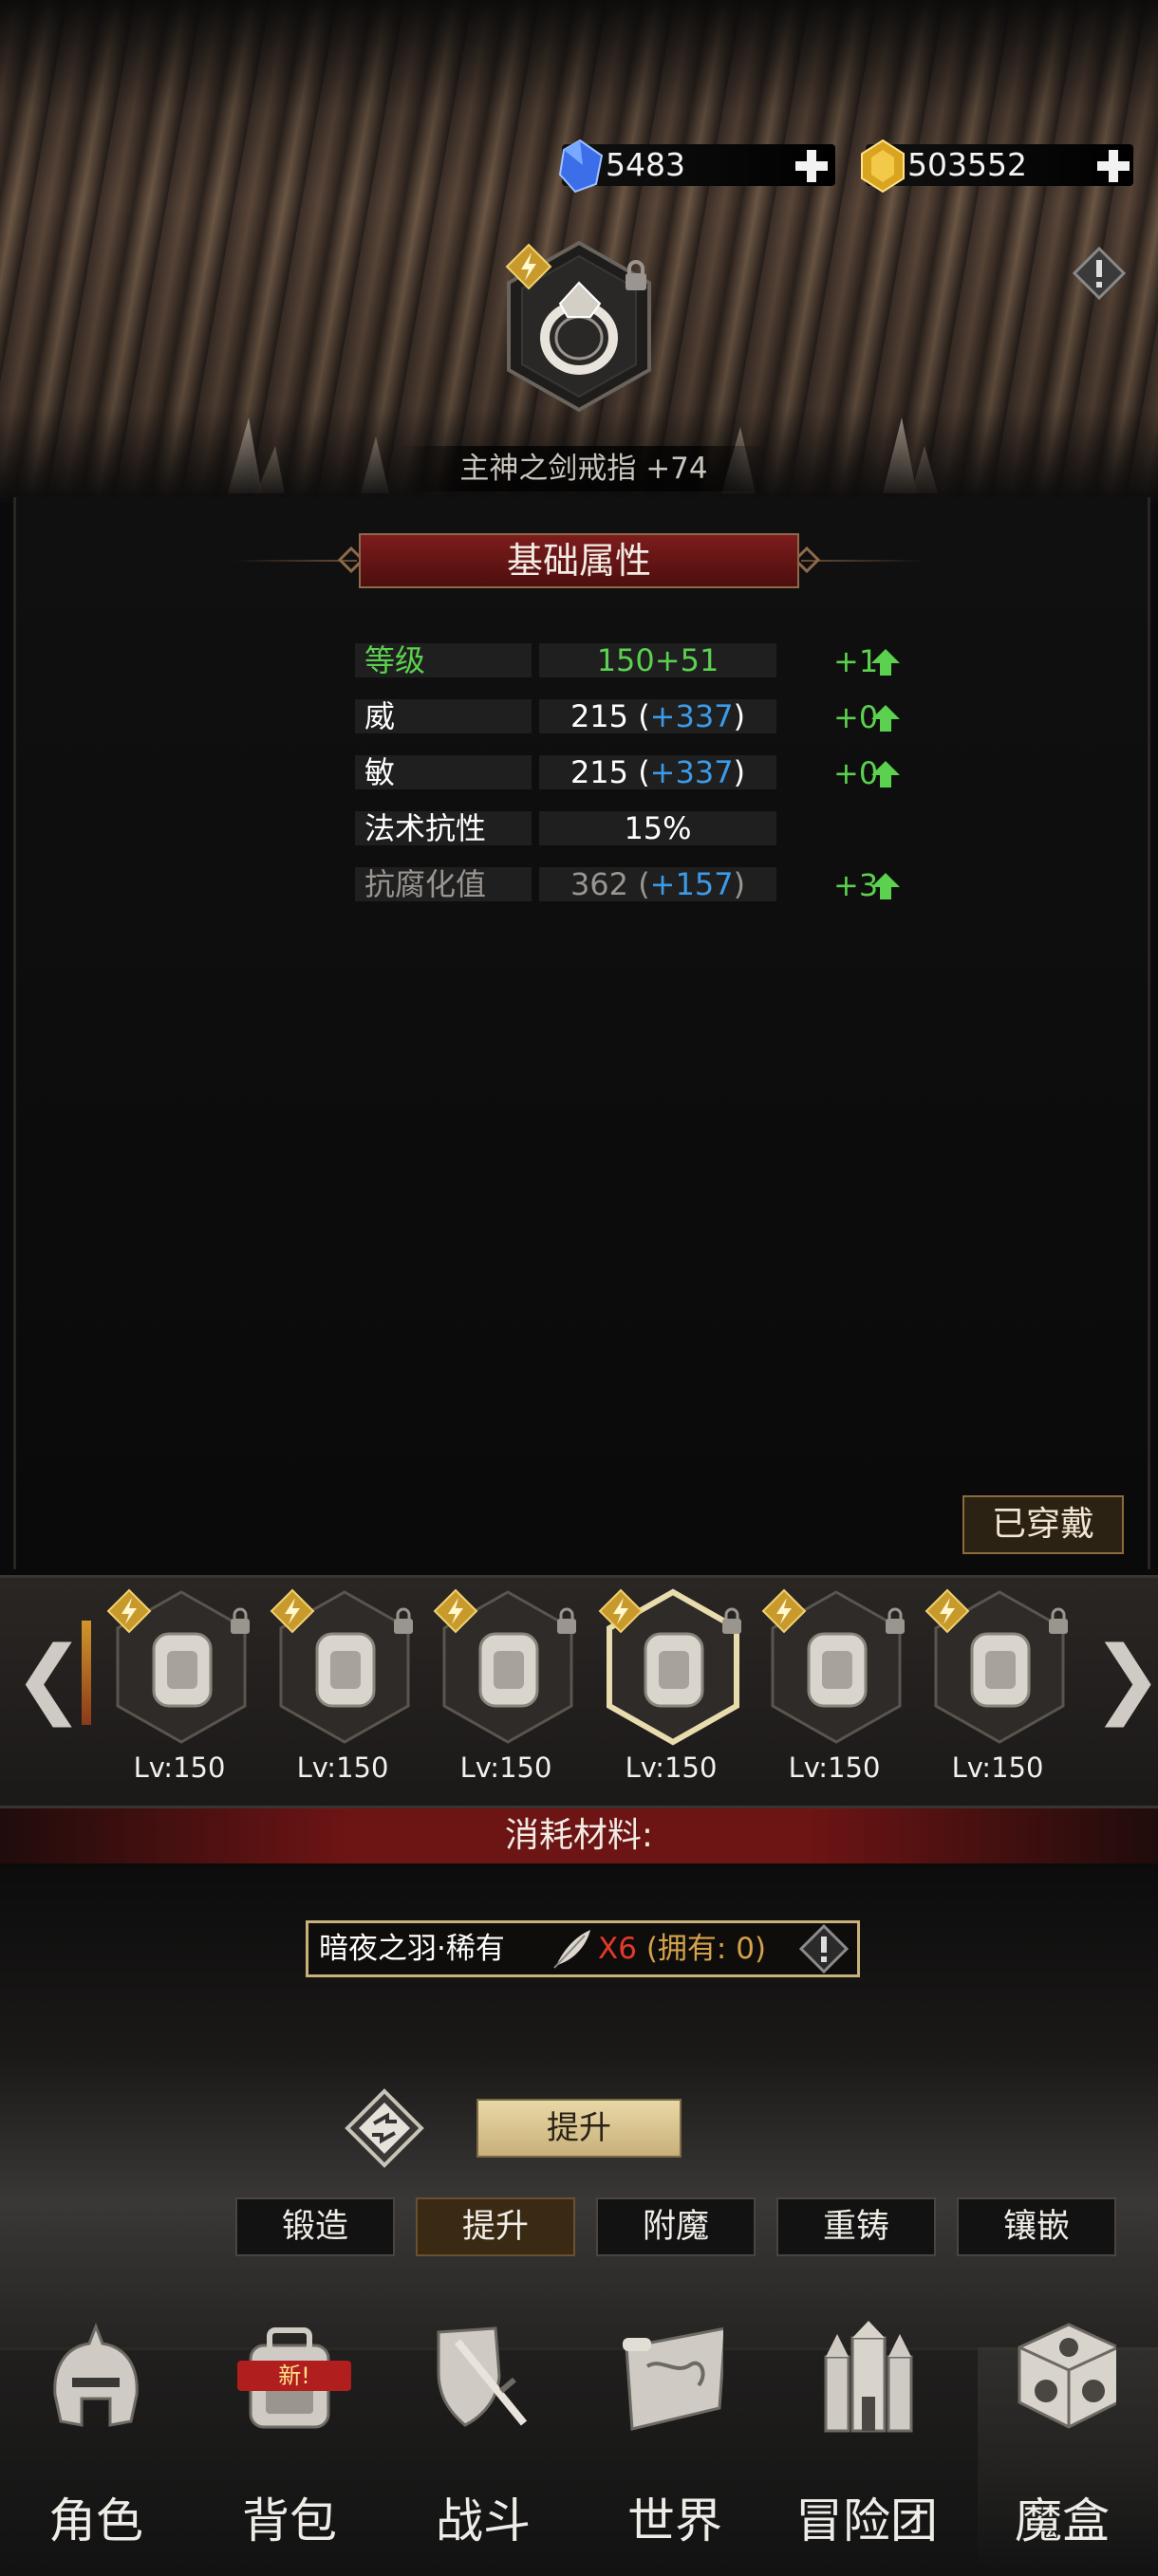 This screenshot has height=2576, width=1158. I want to click on attribute-label: 法术抗性, so click(425, 828).